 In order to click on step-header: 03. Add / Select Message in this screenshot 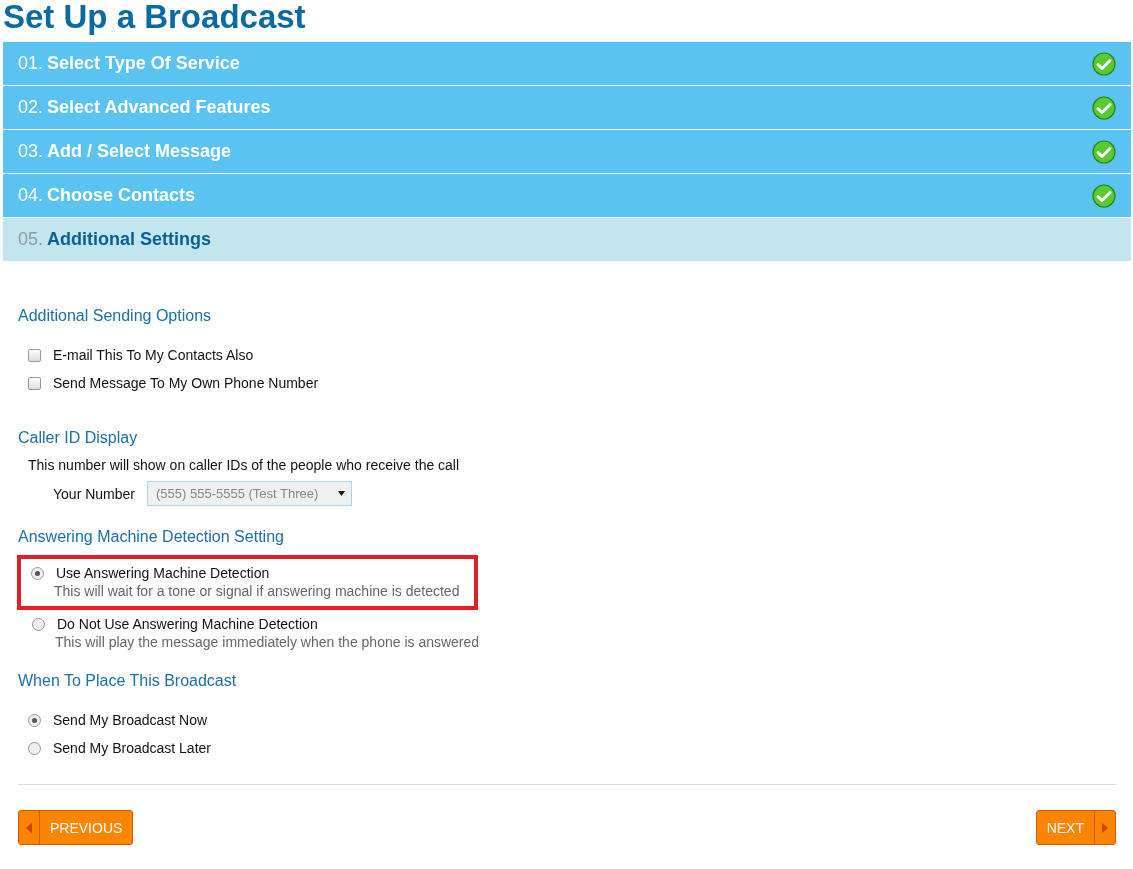, I will do `click(567, 151)`.